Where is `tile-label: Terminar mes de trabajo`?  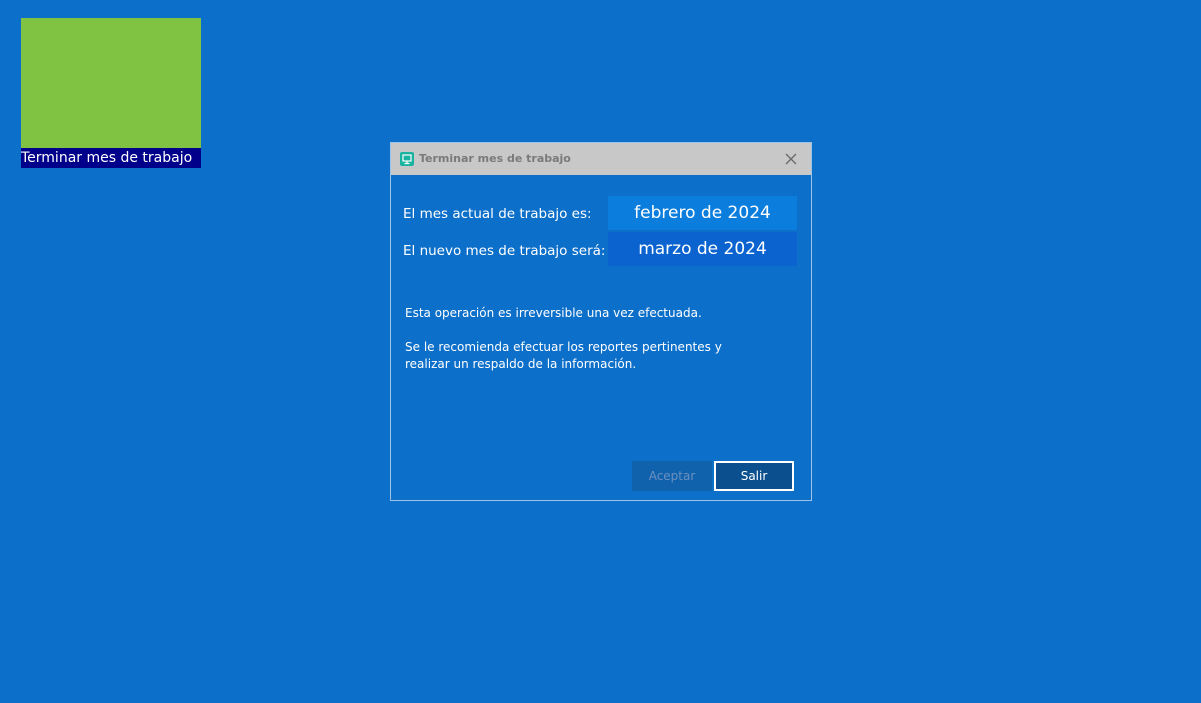 tile-label: Terminar mes de trabajo is located at coordinates (111, 158).